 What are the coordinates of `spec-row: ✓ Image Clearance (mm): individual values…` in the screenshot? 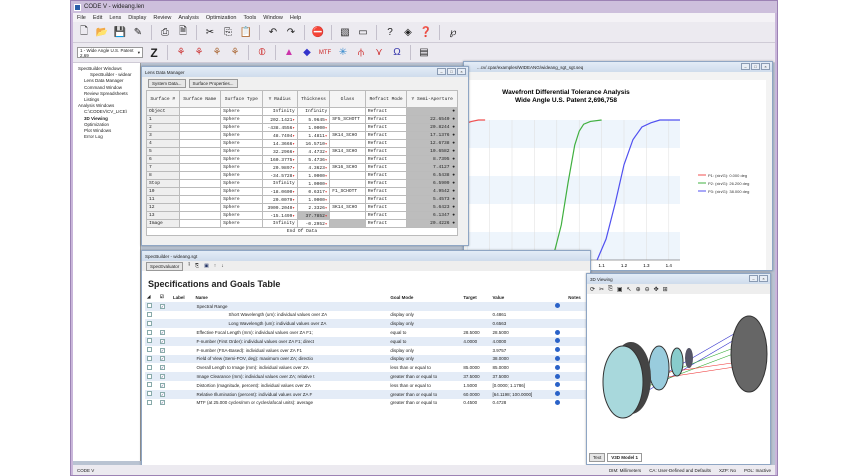 It's located at (367, 376).